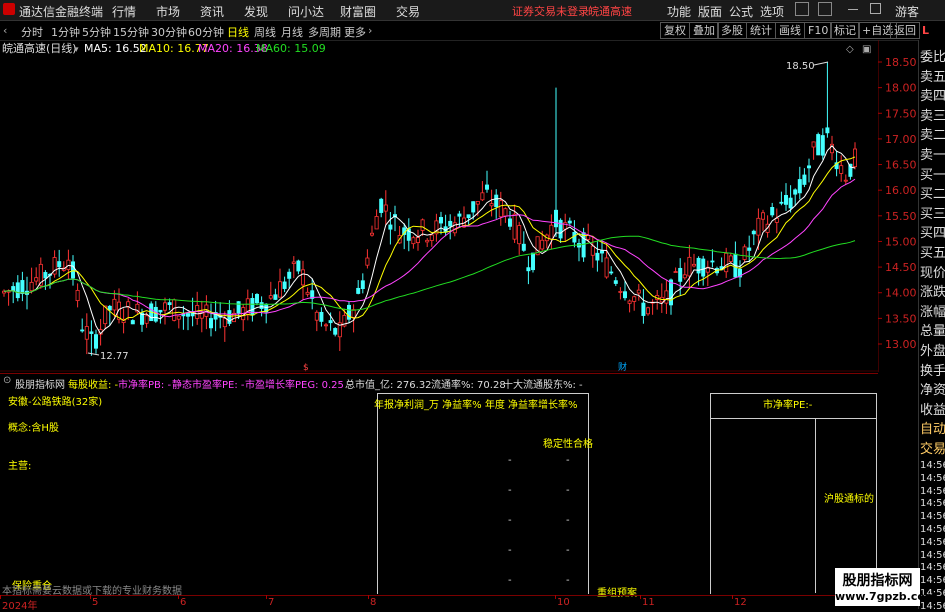 The image size is (945, 612). What do you see at coordinates (932, 408) in the screenshot?
I see `side-item: 收益` at bounding box center [932, 408].